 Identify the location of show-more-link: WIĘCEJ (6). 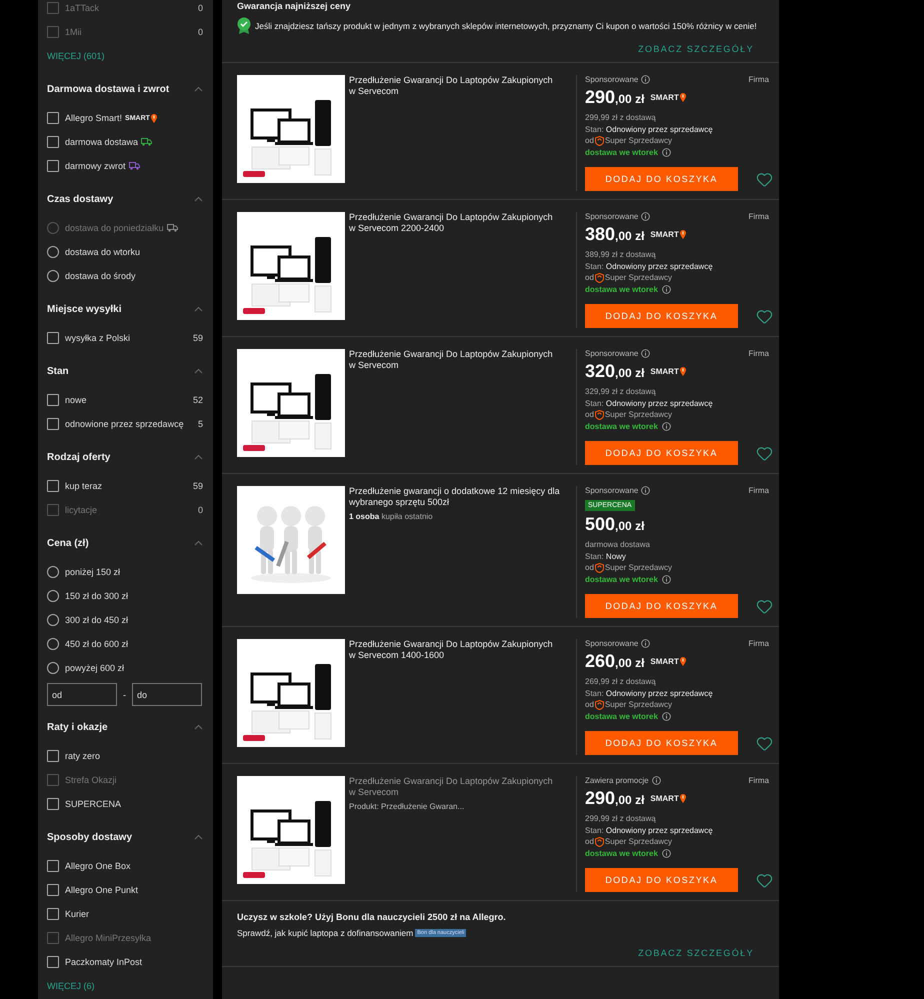
(125, 986).